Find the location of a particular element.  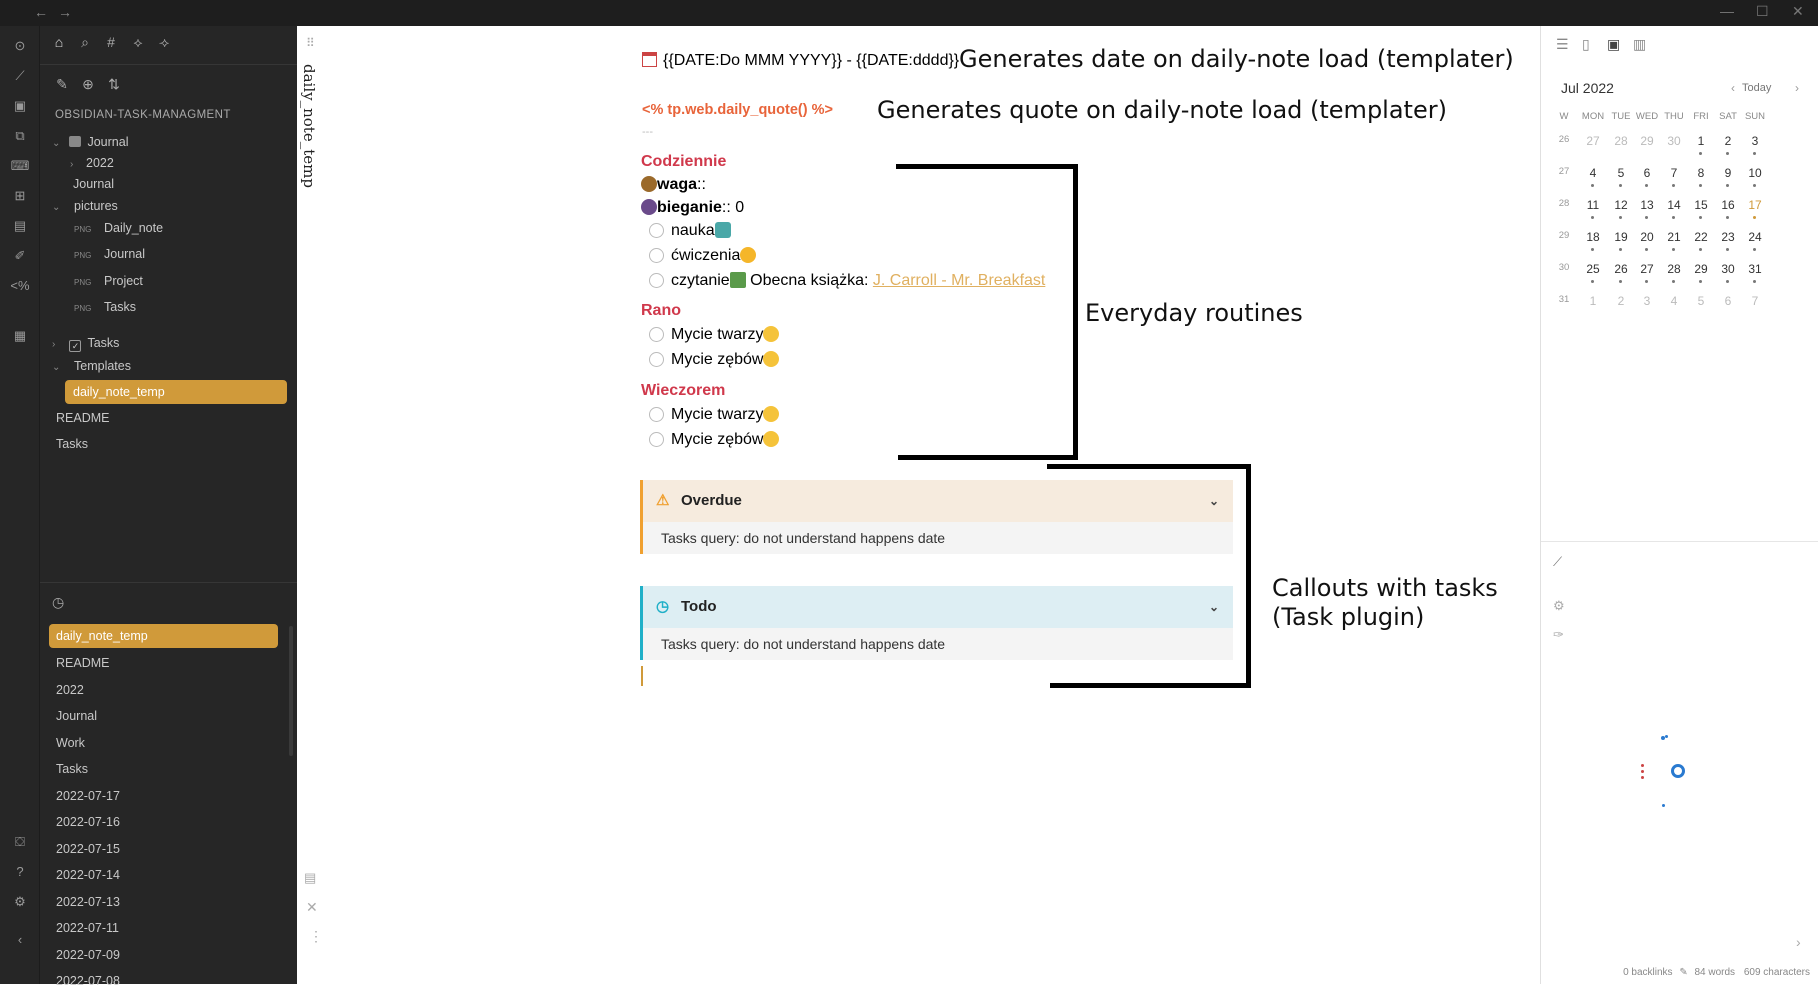

forward-icon: → is located at coordinates (65, 12).